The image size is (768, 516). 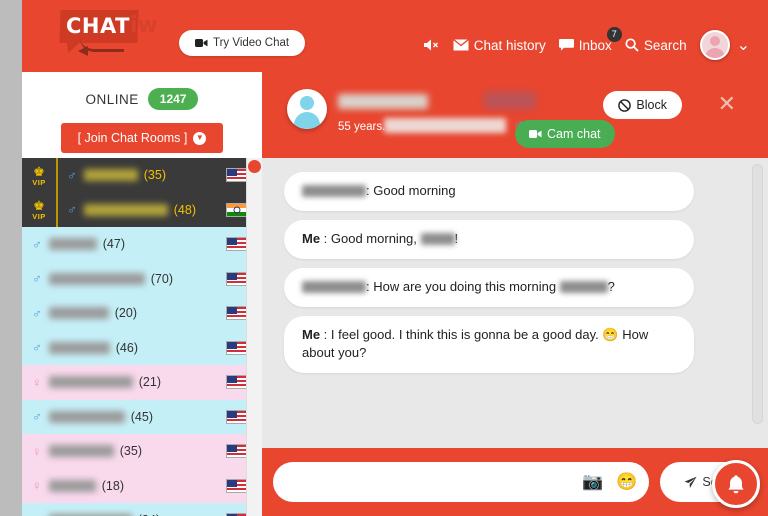 I want to click on notification-bell-glyph, so click(x=736, y=483).